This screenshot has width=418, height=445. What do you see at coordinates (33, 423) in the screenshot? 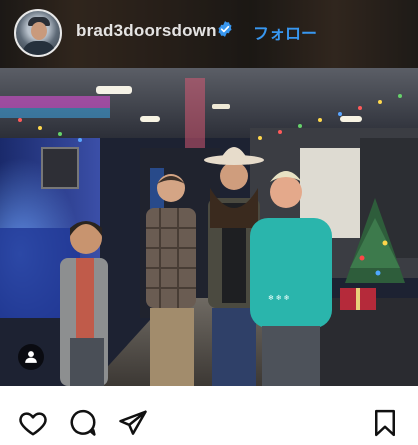
I see `heart-icon` at bounding box center [33, 423].